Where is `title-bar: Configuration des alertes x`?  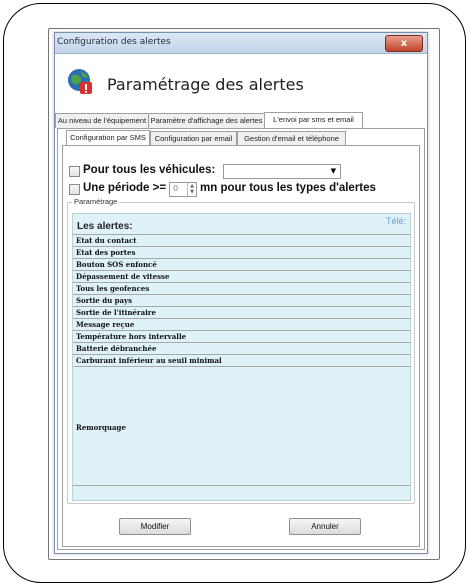 title-bar: Configuration des alertes x is located at coordinates (241, 43).